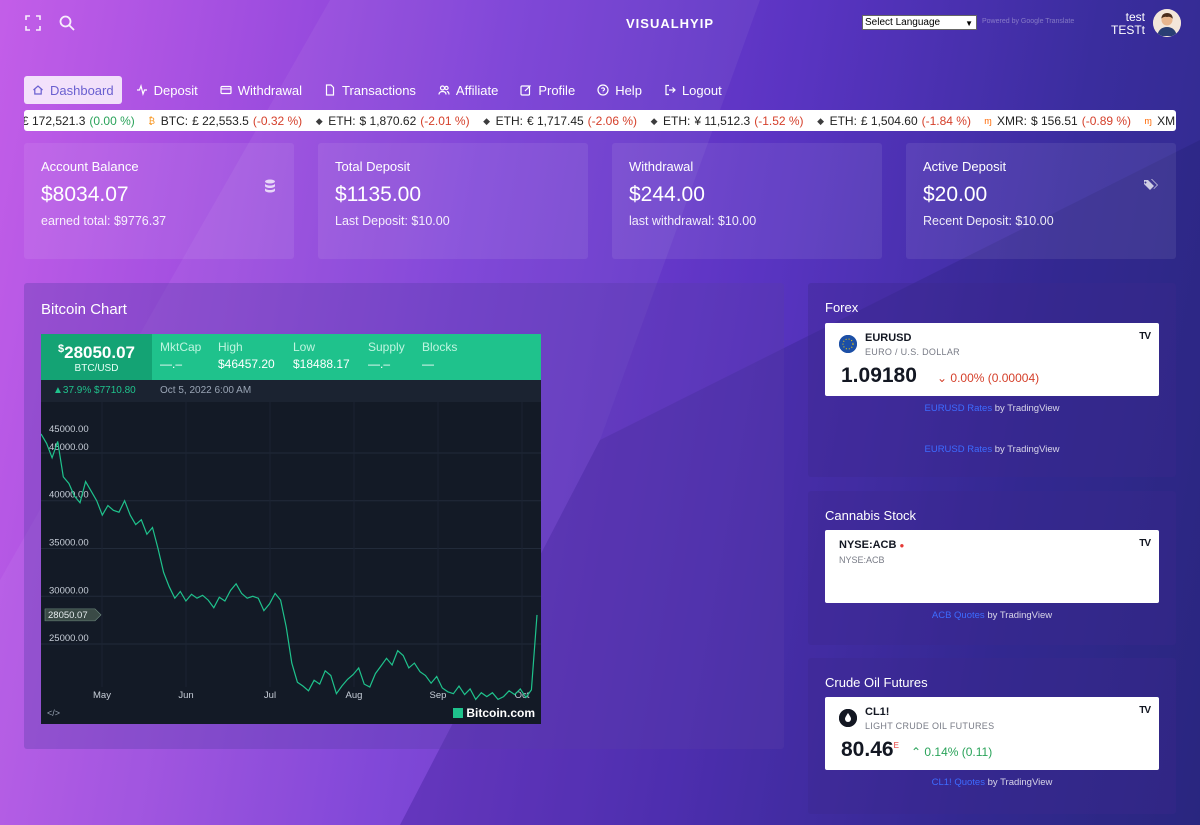  Describe the element at coordinates (868, 545) in the screenshot. I see `symbol-text: NYSE:ACB` at that location.